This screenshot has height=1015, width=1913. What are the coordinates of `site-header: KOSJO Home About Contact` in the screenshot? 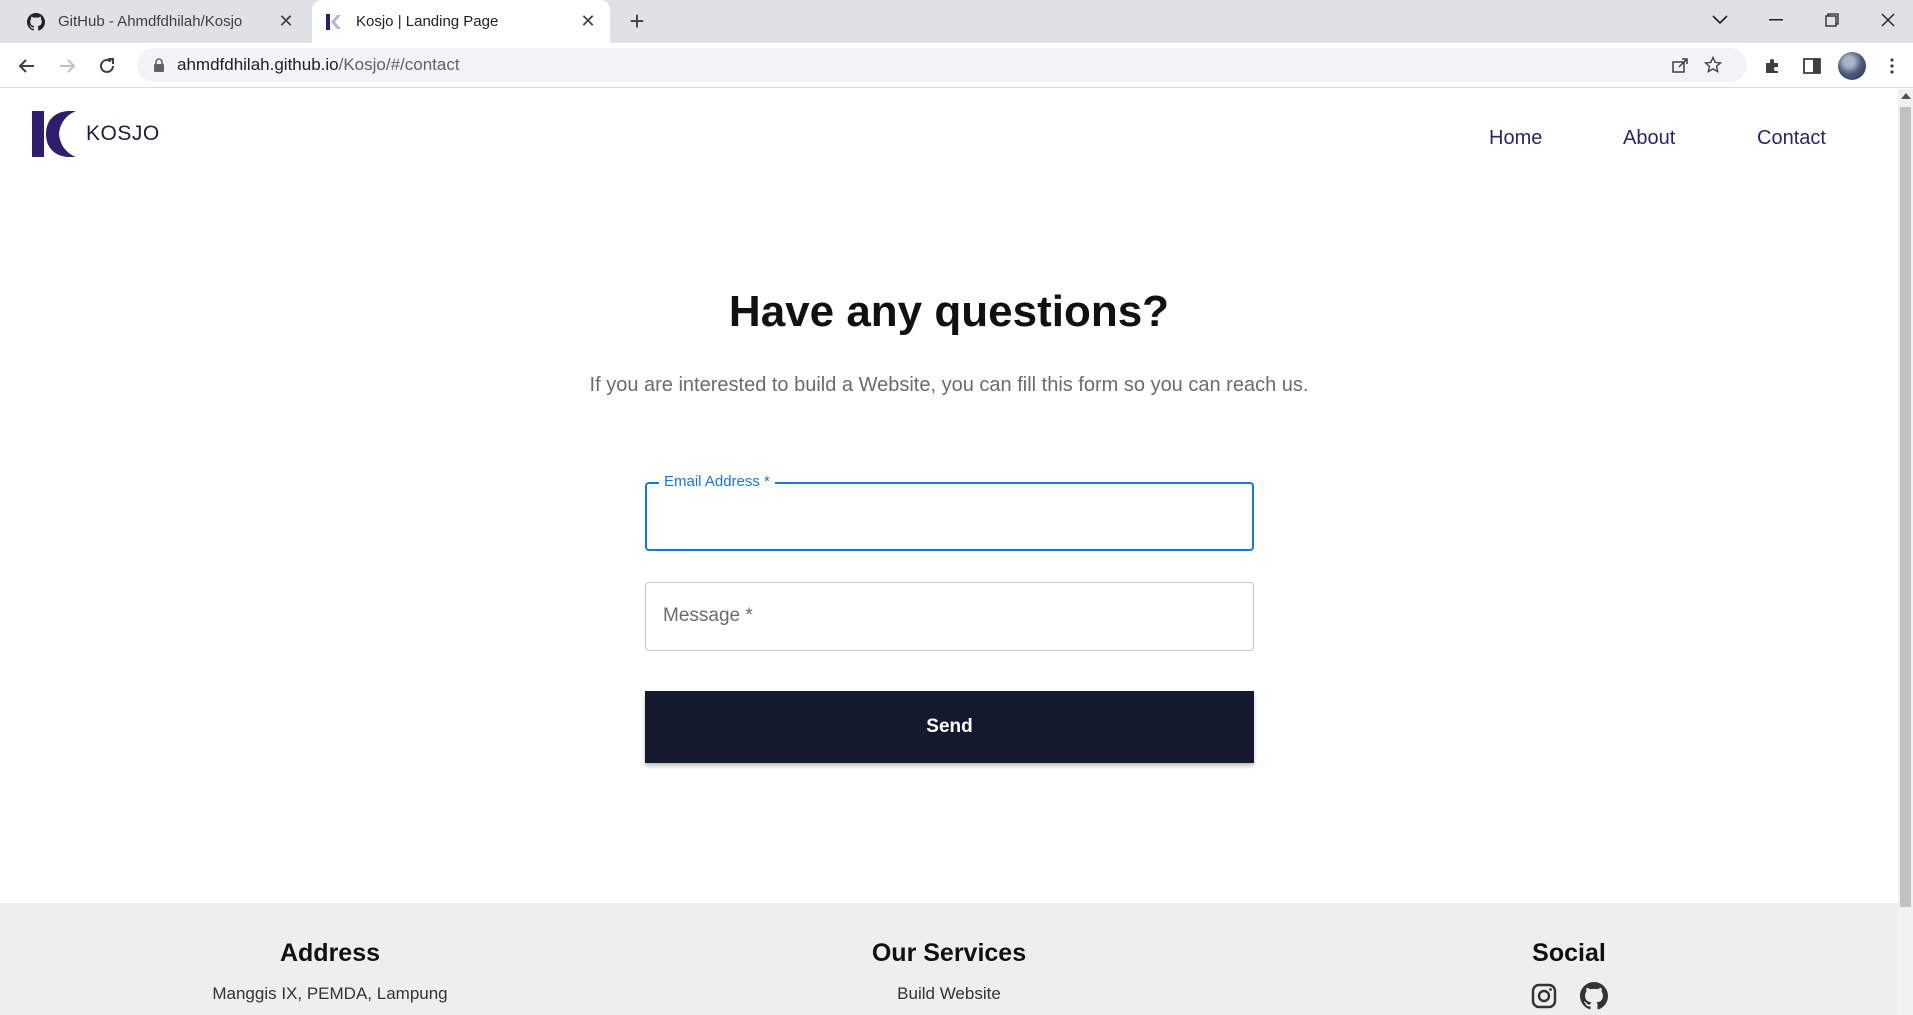 It's located at (949, 139).